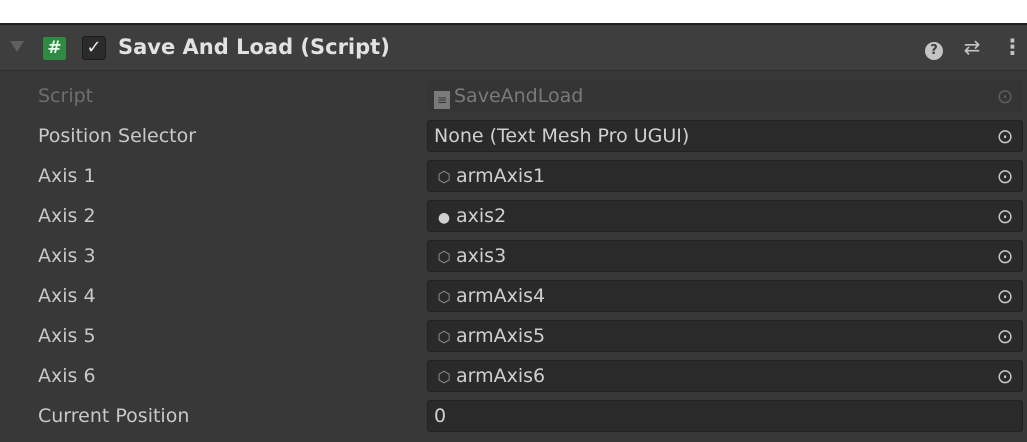 The width and height of the screenshot is (1027, 442). I want to click on field-value-script: SaveAndLoad, so click(519, 96).